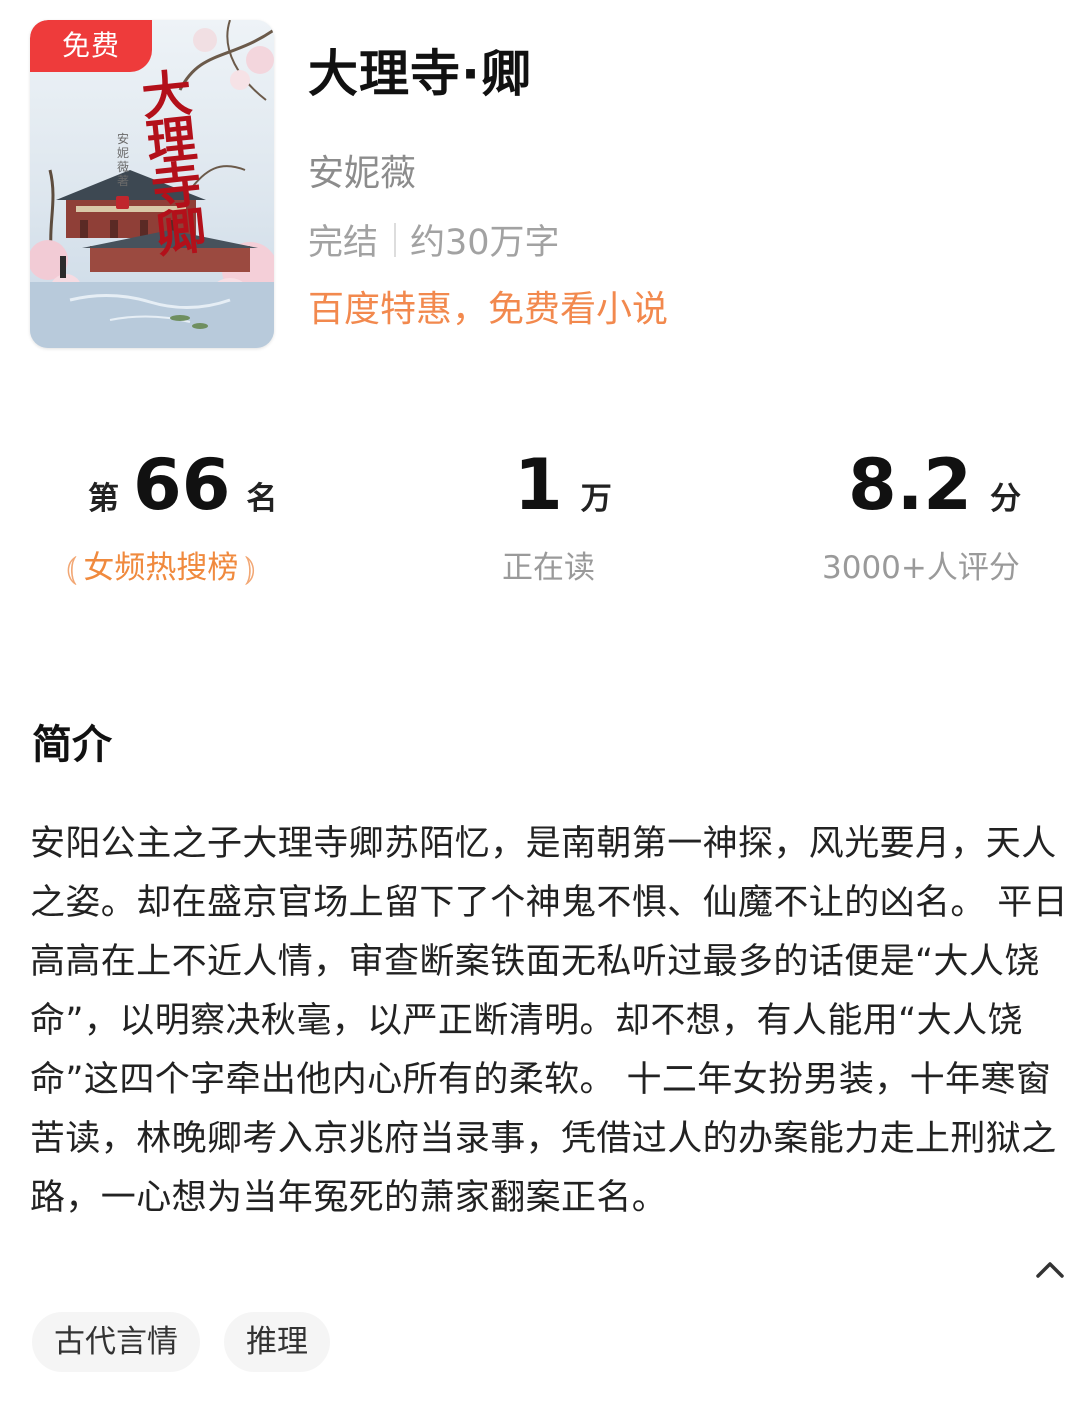 This screenshot has height=1410, width=1080. I want to click on book-meta: 完结 约30万字, so click(434, 239).